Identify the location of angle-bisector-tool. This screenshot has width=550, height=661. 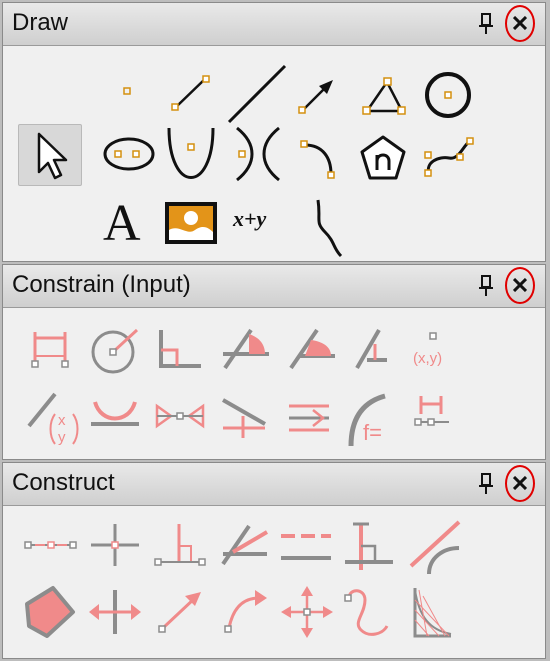
(245, 546).